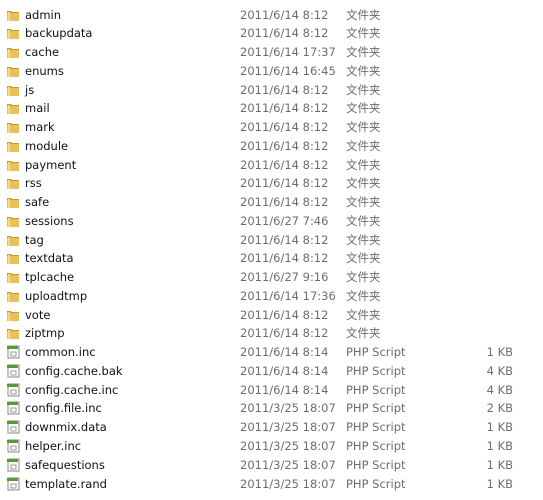  I want to click on file-row: textdata 2011/6/14 8:12 文件夹, so click(271, 258).